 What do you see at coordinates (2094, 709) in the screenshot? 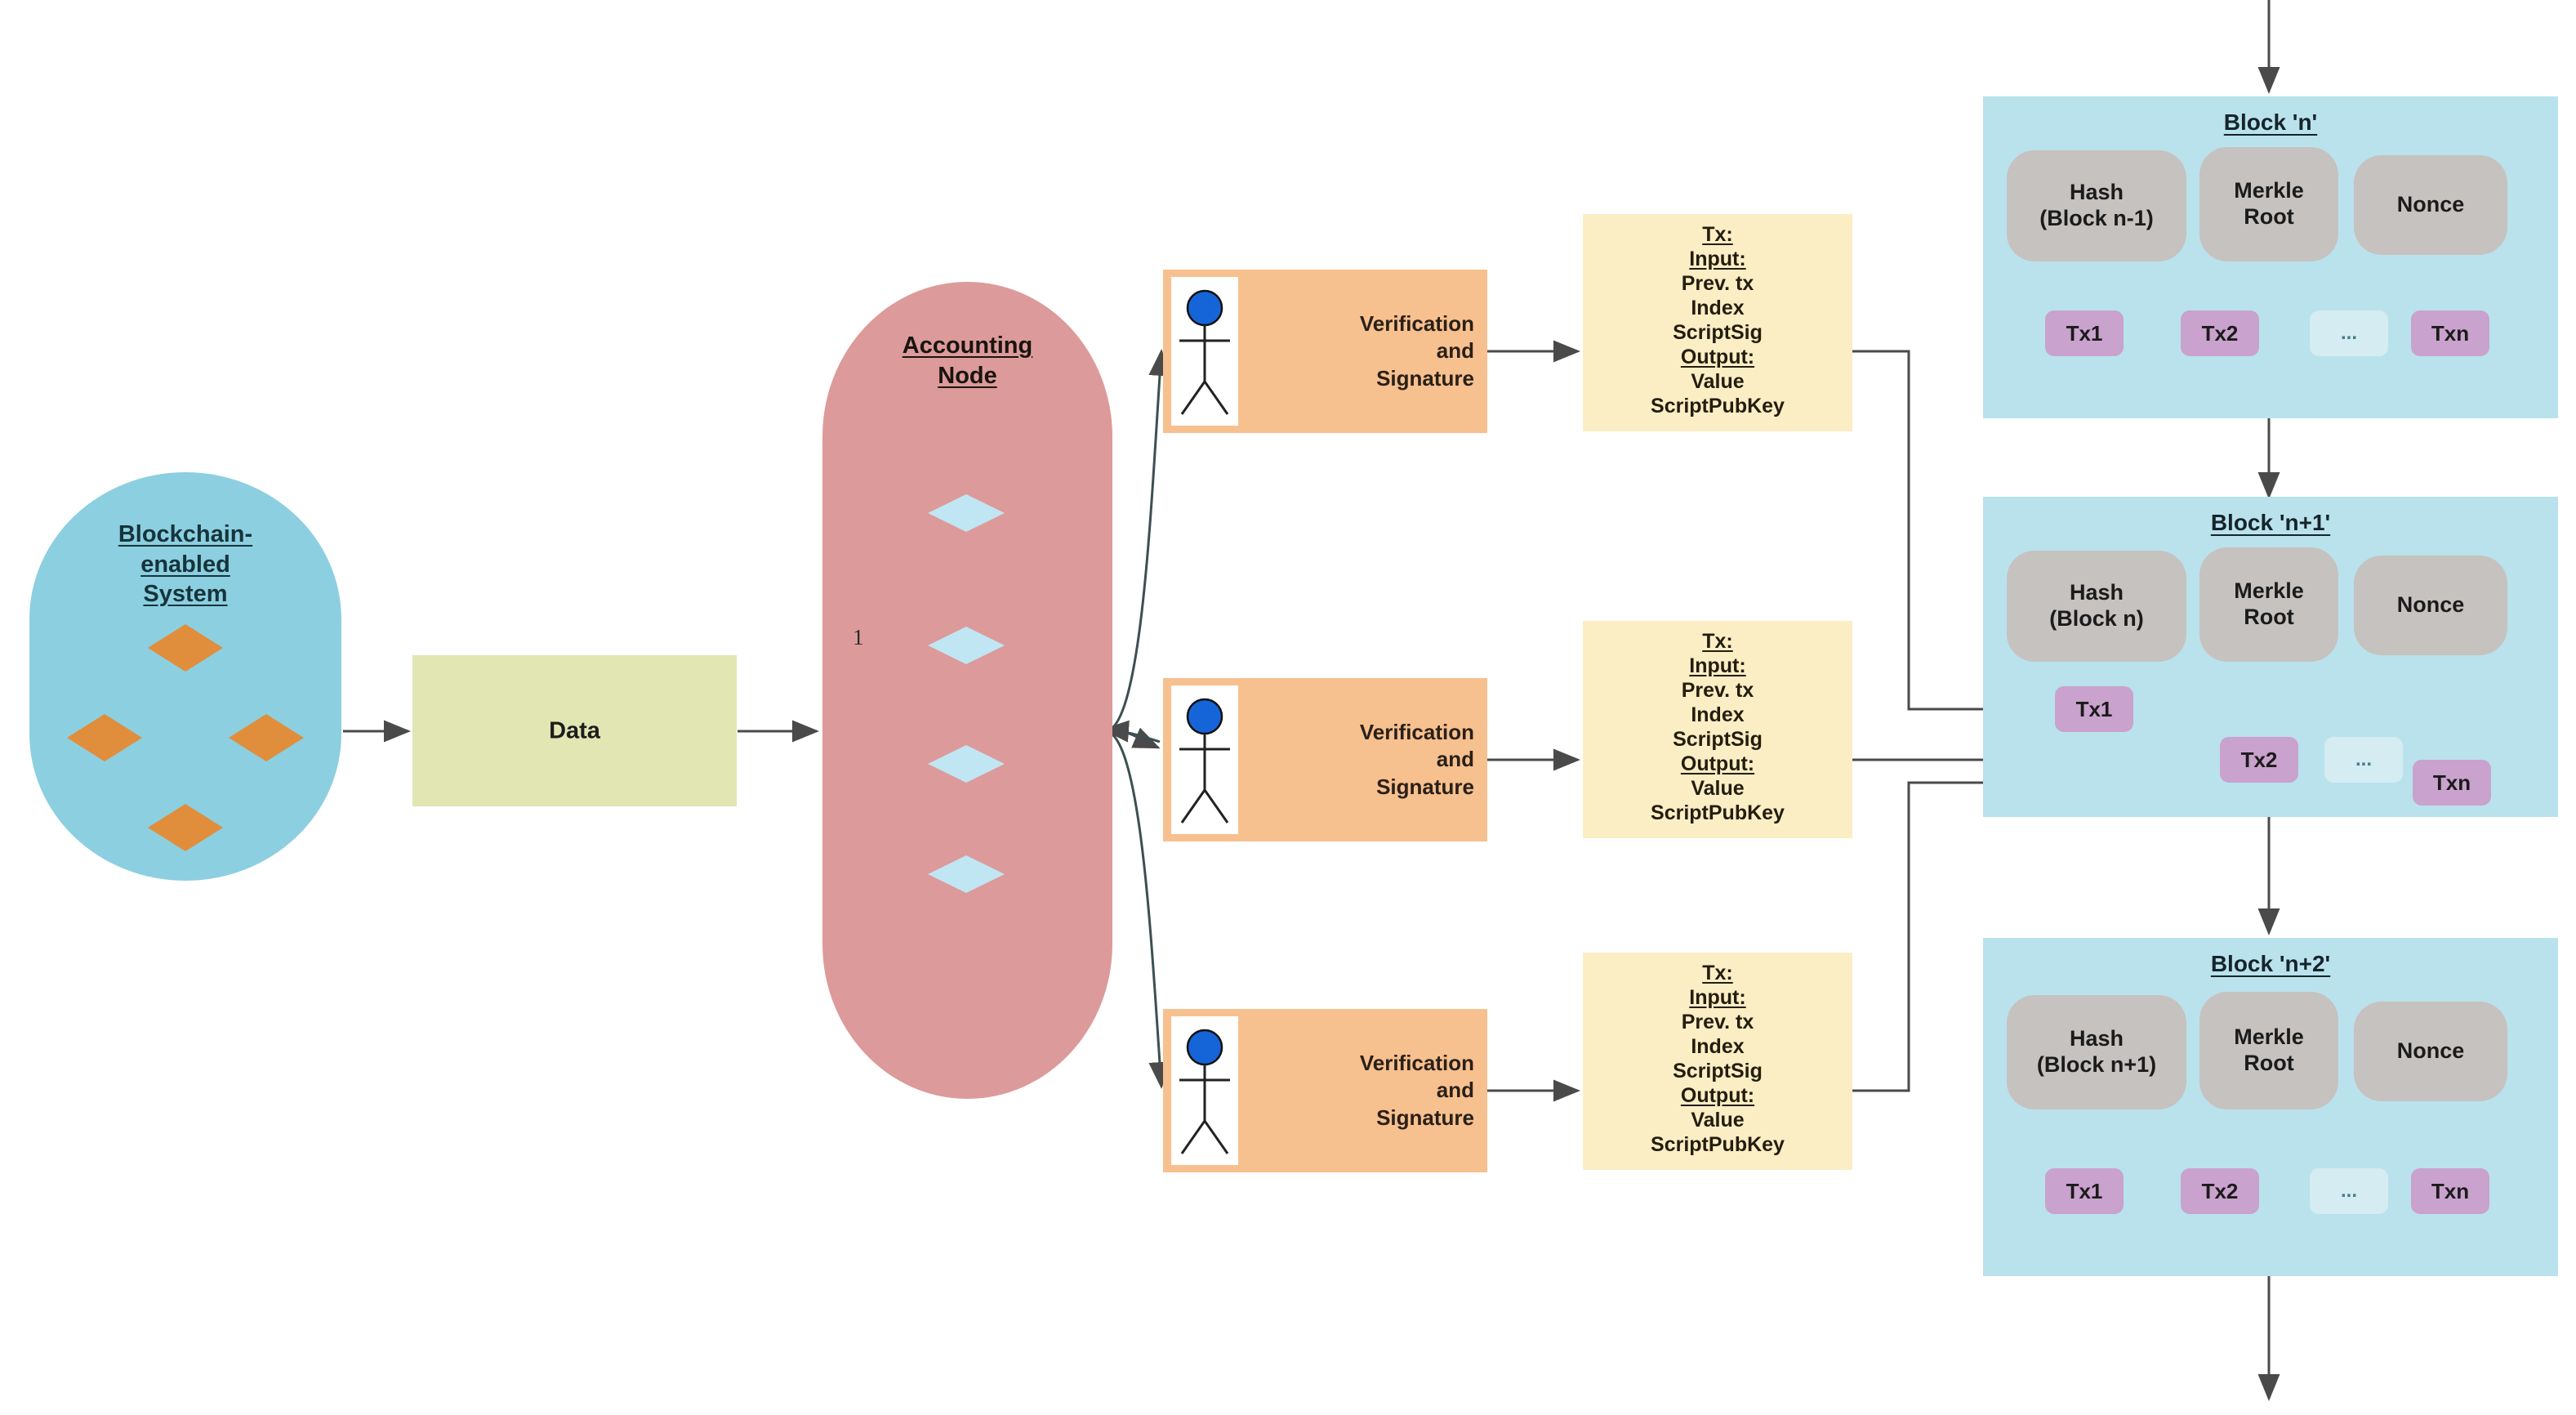
I see `block-n-plus-1-tx-1: Tx1` at bounding box center [2094, 709].